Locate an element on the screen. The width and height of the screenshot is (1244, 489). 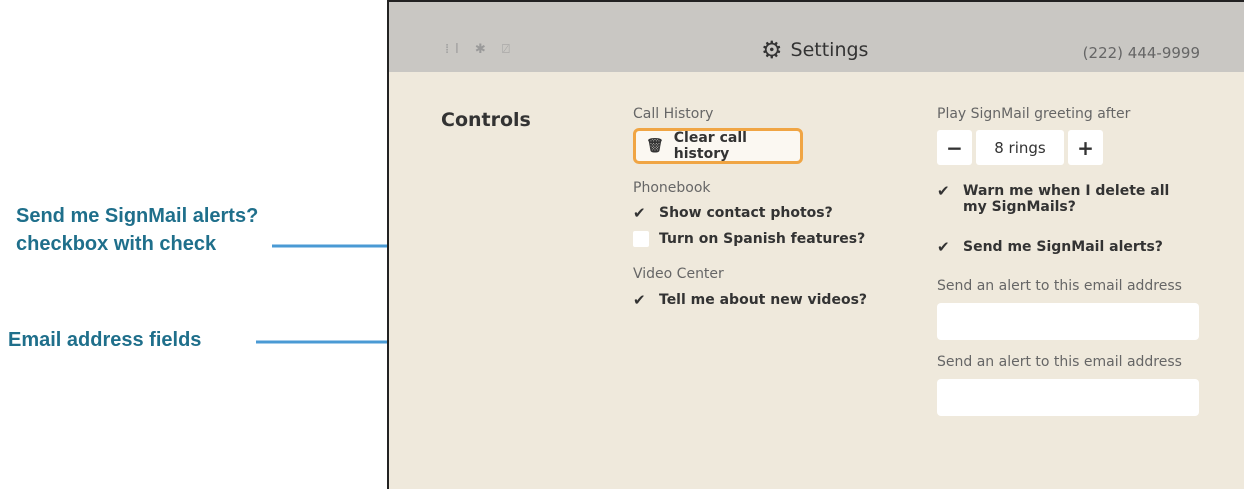
status-icons: ⁞l ✱ ⍁ is located at coordinates (480, 49).